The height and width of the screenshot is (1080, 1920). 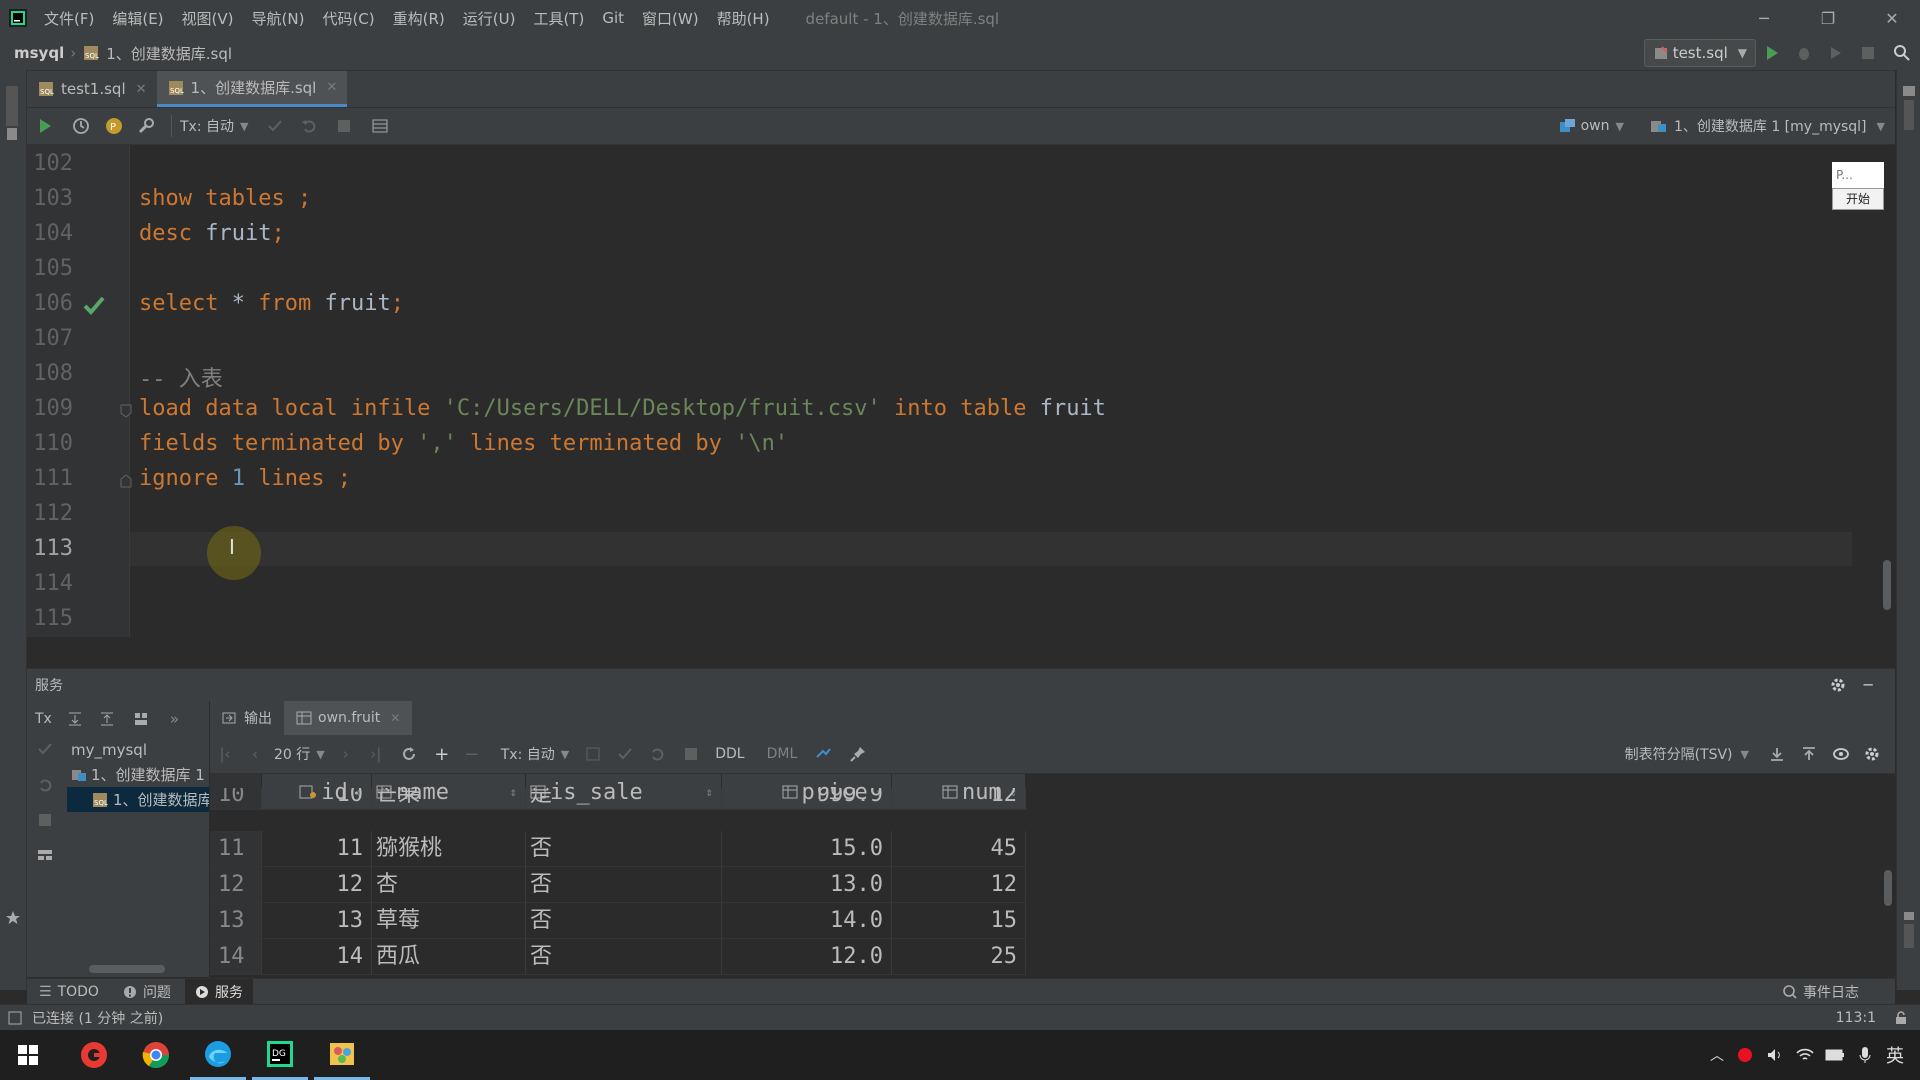 What do you see at coordinates (449, 799) in the screenshot?
I see `cell-name: 芒果` at bounding box center [449, 799].